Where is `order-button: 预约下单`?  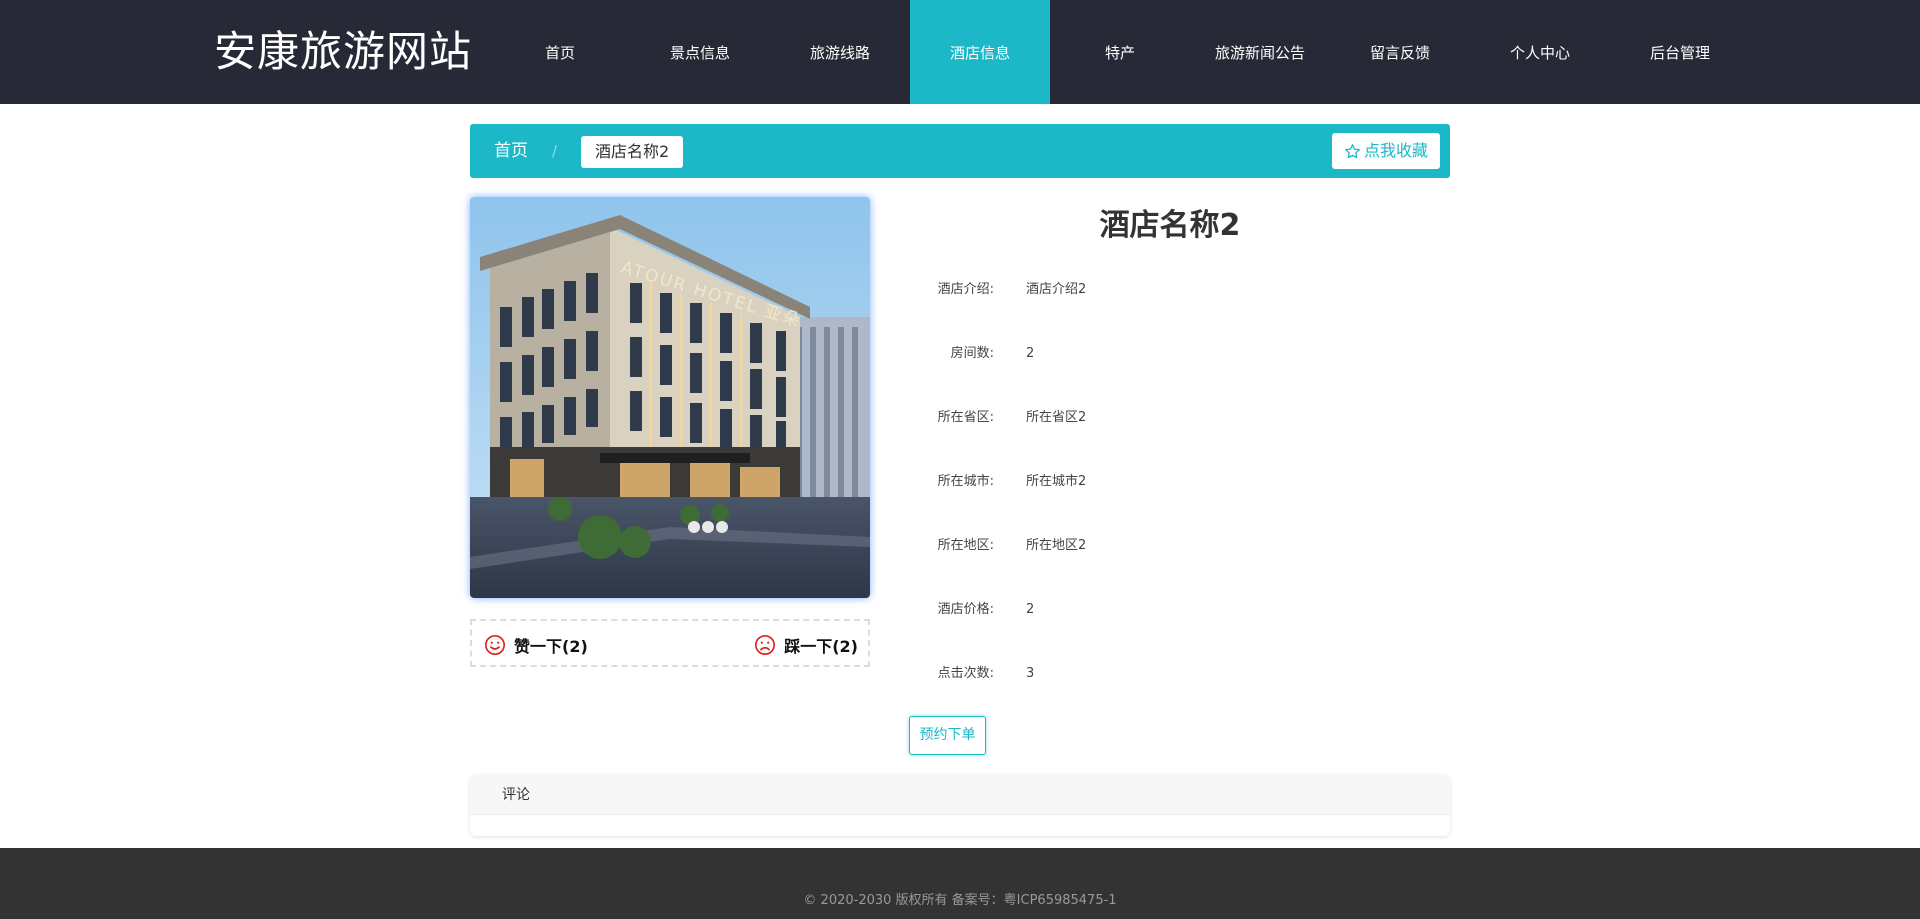 order-button: 预约下单 is located at coordinates (947, 735).